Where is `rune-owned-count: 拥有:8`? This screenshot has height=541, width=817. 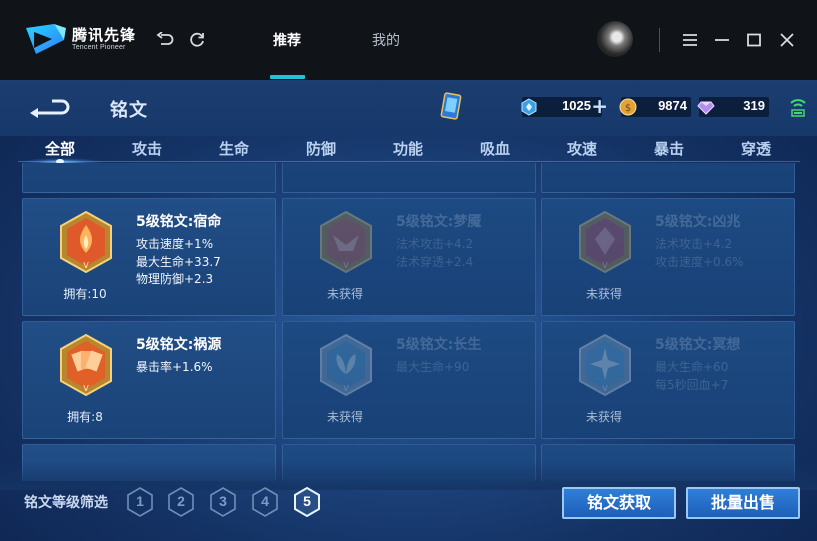 rune-owned-count: 拥有:8 is located at coordinates (85, 417).